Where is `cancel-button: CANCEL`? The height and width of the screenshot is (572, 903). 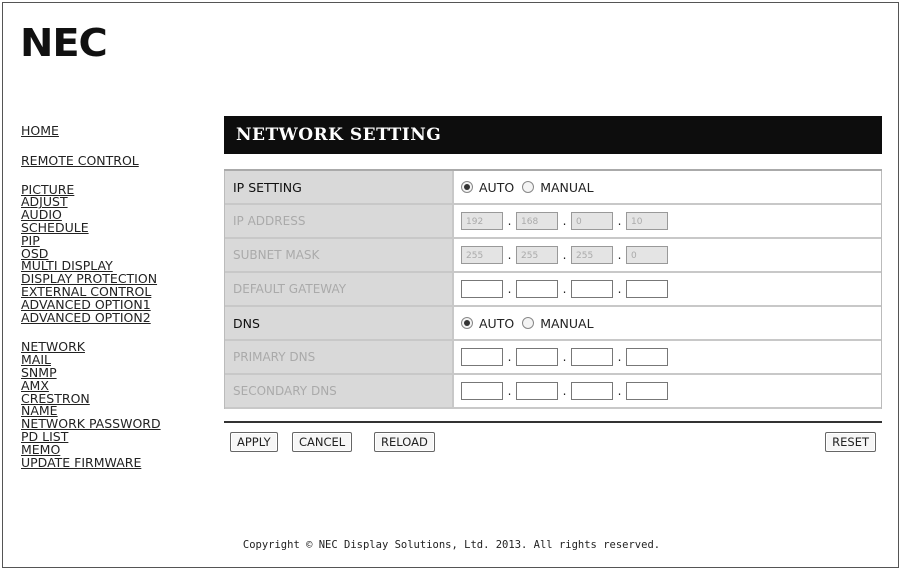
cancel-button: CANCEL is located at coordinates (322, 442).